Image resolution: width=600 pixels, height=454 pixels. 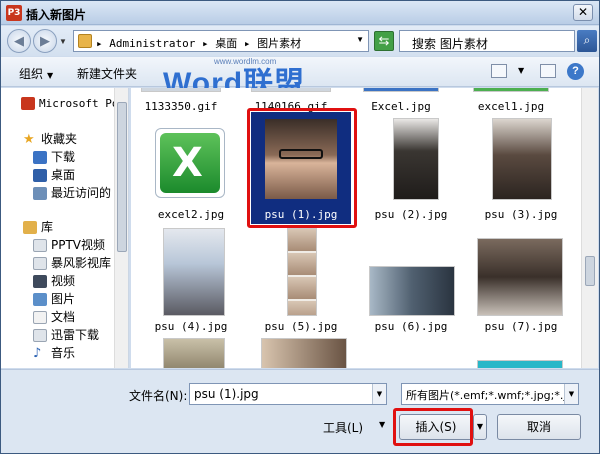 I want to click on nav-label: 下载, so click(x=63, y=157).